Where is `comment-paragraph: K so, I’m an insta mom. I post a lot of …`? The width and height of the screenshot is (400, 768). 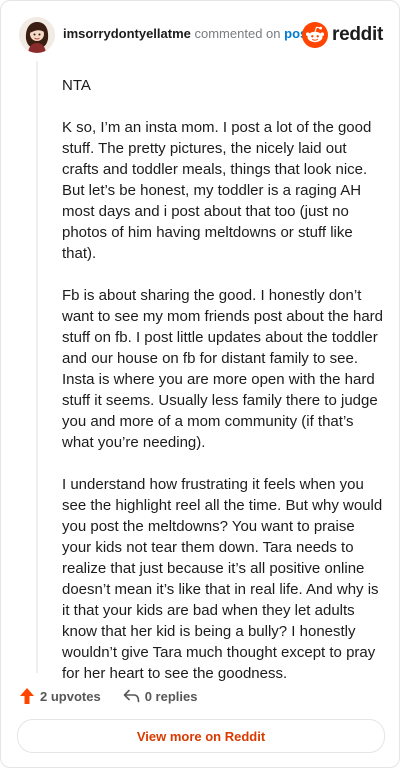 comment-paragraph: K so, I’m an insta mom. I post a lot of … is located at coordinates (217, 190).